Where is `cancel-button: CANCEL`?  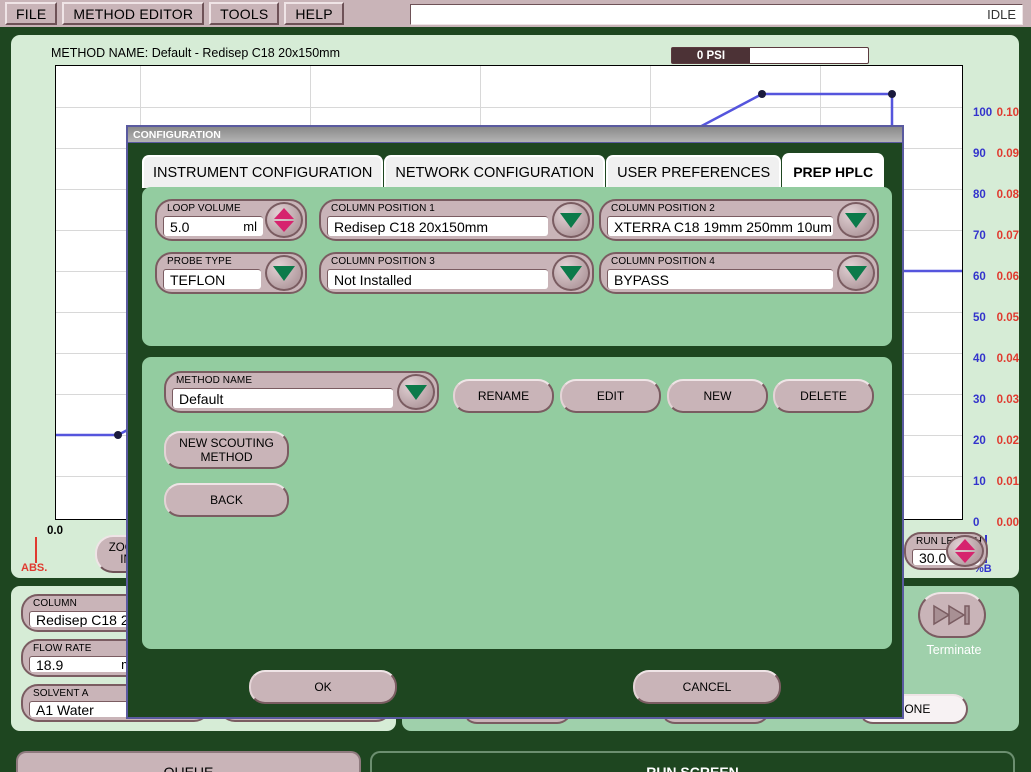 cancel-button: CANCEL is located at coordinates (707, 687).